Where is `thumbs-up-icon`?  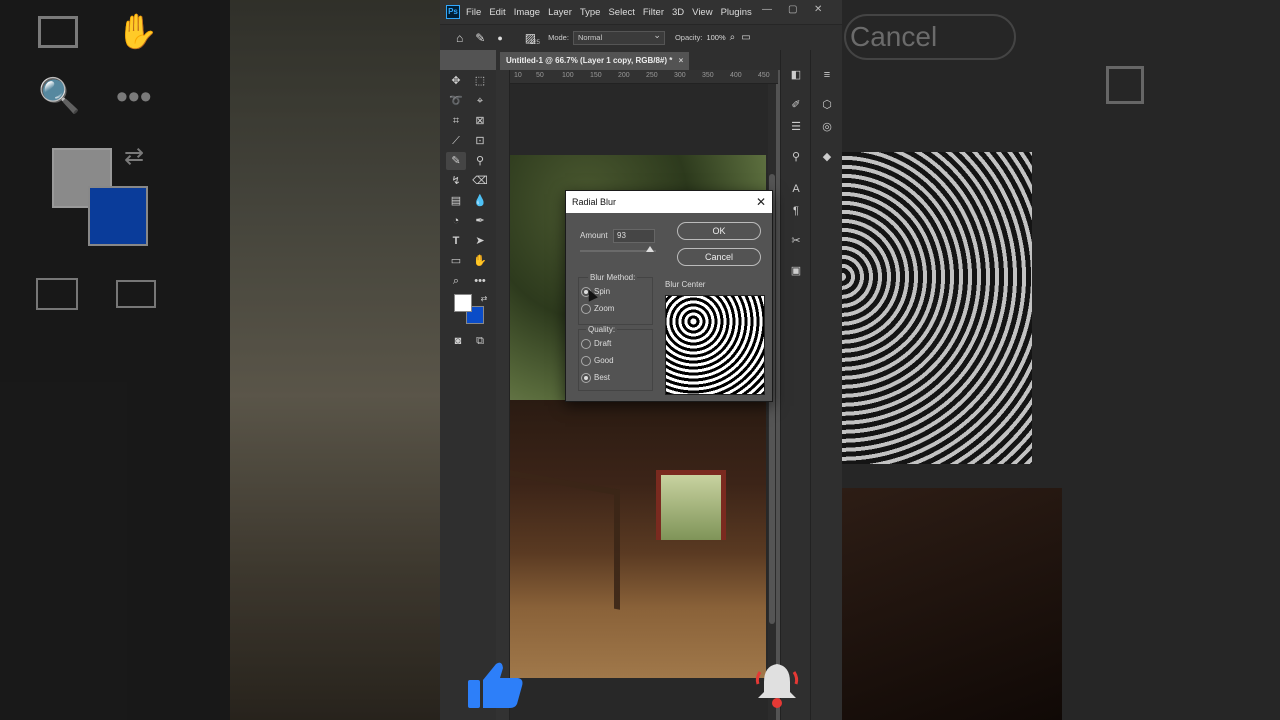
thumbs-up-icon is located at coordinates (495, 685).